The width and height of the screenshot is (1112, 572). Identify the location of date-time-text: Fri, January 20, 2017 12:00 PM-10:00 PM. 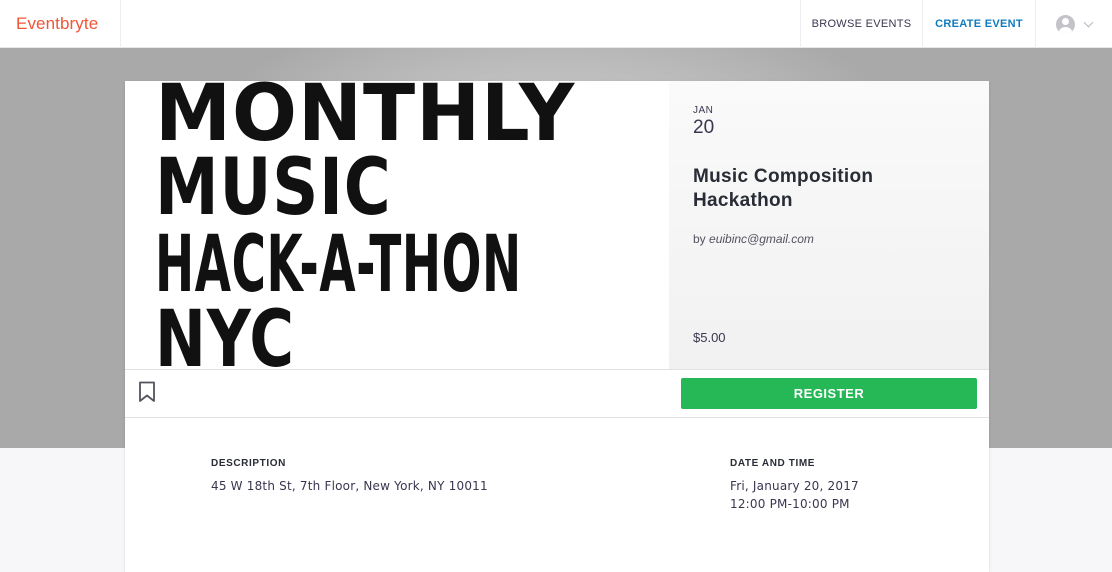
(794, 495).